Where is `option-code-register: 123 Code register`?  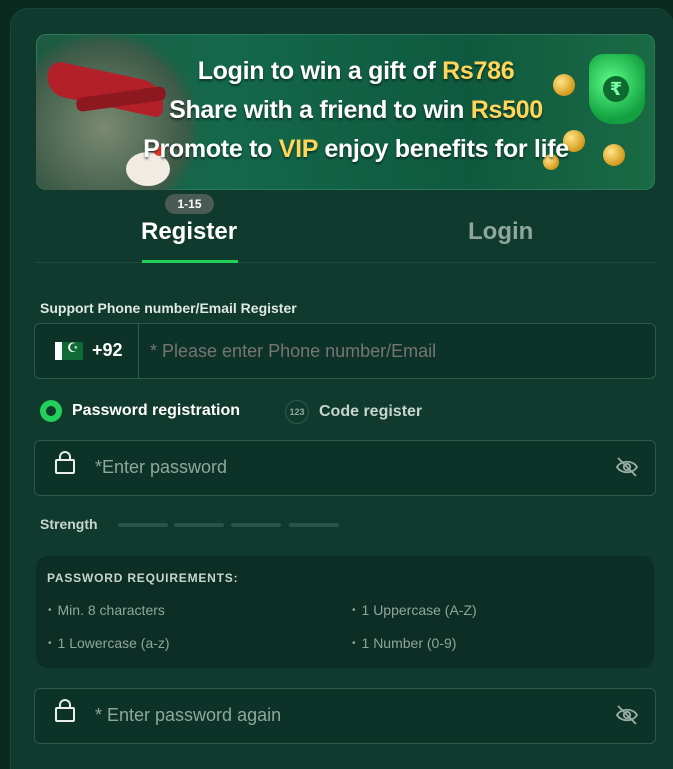
option-code-register: 123 Code register is located at coordinates (353, 412).